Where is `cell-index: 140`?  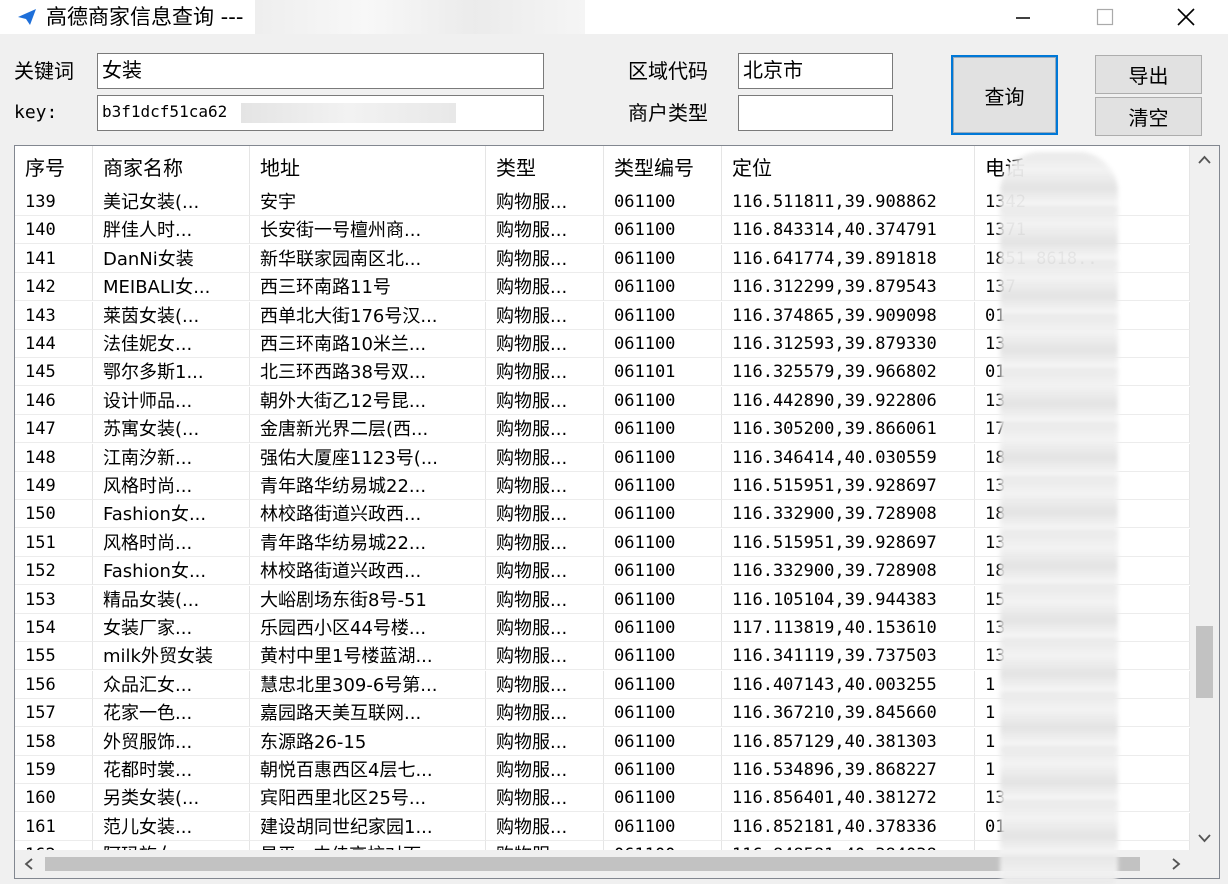
cell-index: 140 is located at coordinates (54, 230).